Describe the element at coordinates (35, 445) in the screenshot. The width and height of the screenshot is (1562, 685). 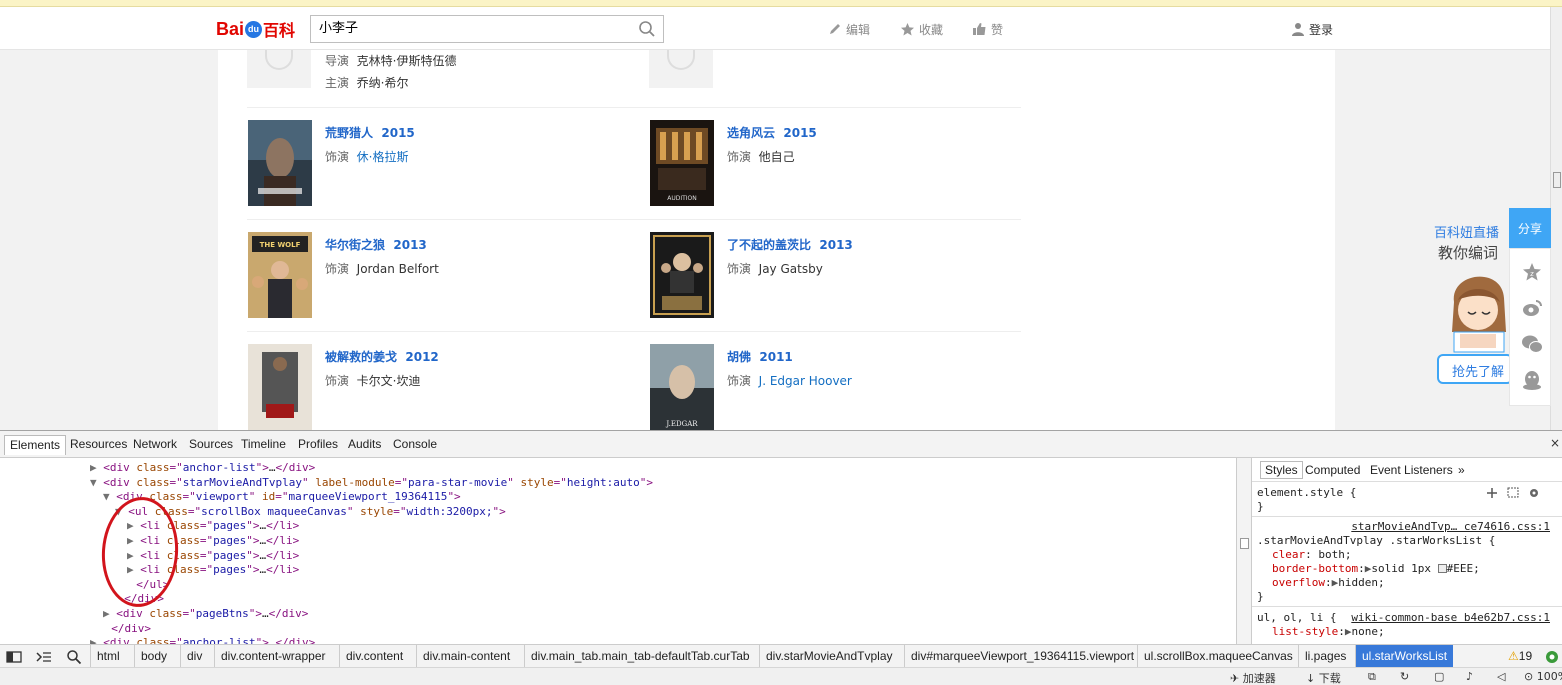
I see `tab-elements: Elements` at that location.